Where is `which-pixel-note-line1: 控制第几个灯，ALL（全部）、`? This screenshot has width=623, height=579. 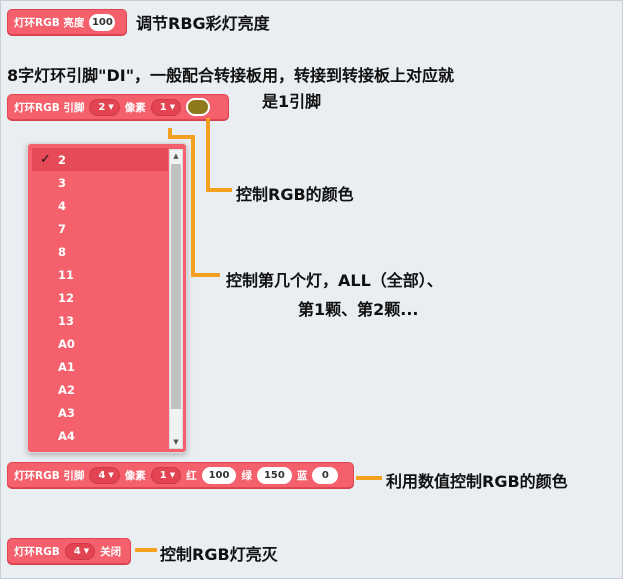
which-pixel-note-line1: 控制第几个灯，ALL（全部）、 is located at coordinates (334, 280).